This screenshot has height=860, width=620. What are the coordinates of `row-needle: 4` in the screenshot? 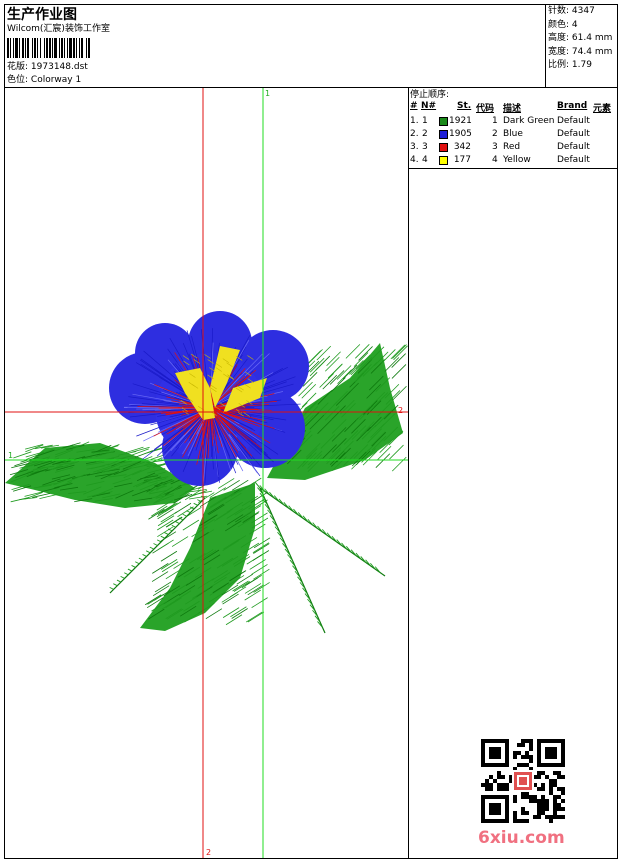 It's located at (425, 160).